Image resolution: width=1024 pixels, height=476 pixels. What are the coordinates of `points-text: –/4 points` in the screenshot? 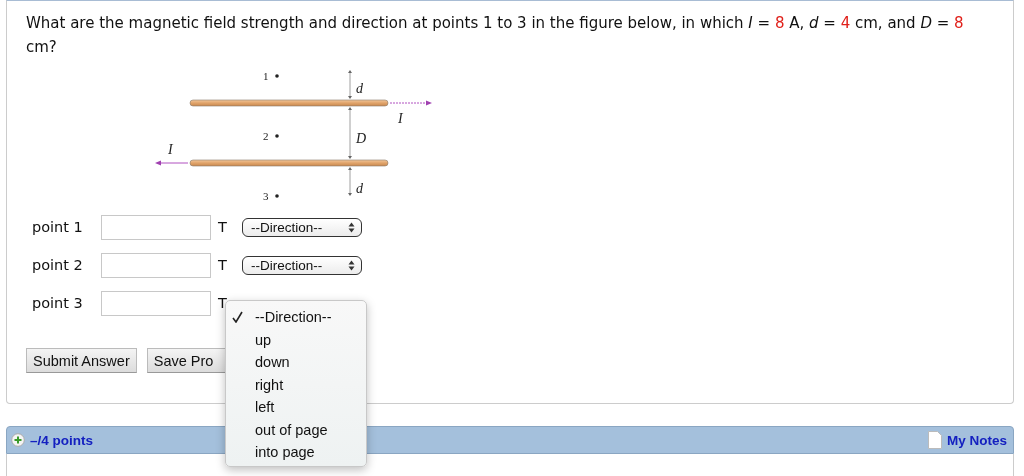 It's located at (61, 440).